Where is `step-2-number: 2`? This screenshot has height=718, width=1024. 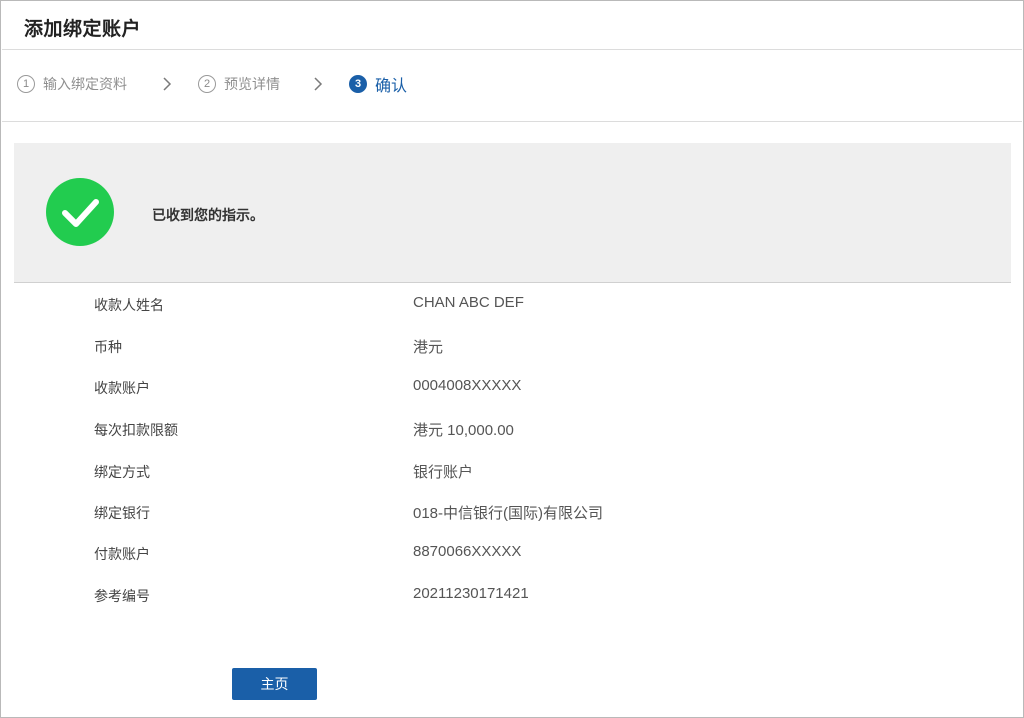
step-2-number: 2 is located at coordinates (207, 84).